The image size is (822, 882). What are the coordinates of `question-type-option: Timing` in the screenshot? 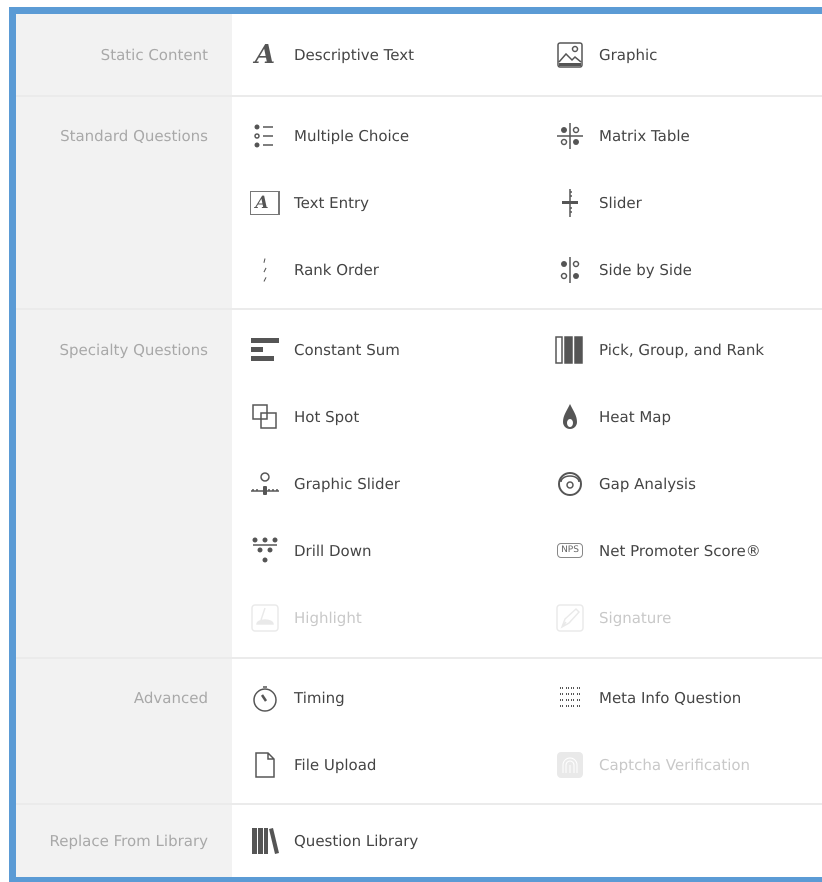 It's located at (319, 697).